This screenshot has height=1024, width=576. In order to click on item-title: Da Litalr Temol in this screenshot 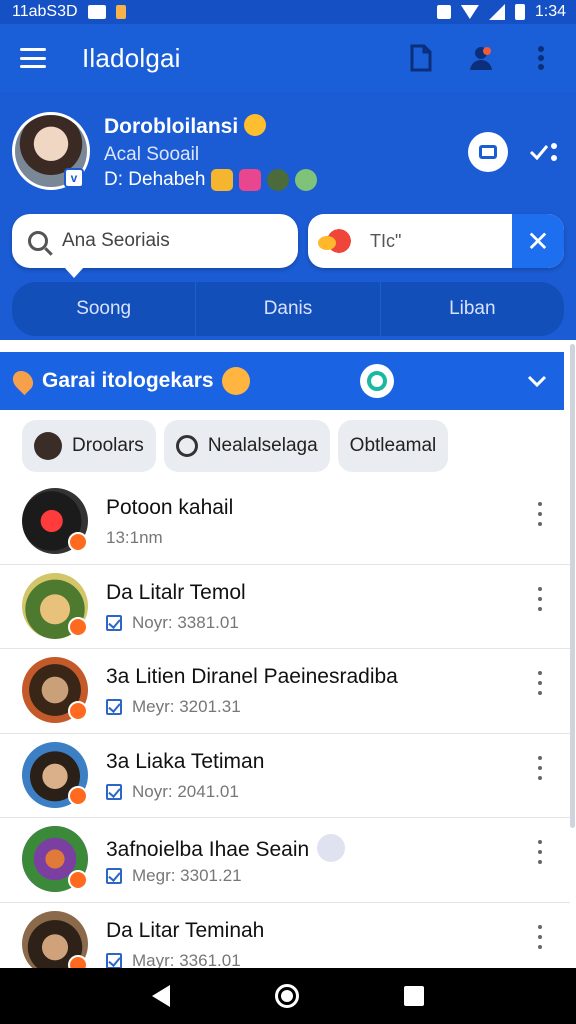, I will do `click(176, 592)`.